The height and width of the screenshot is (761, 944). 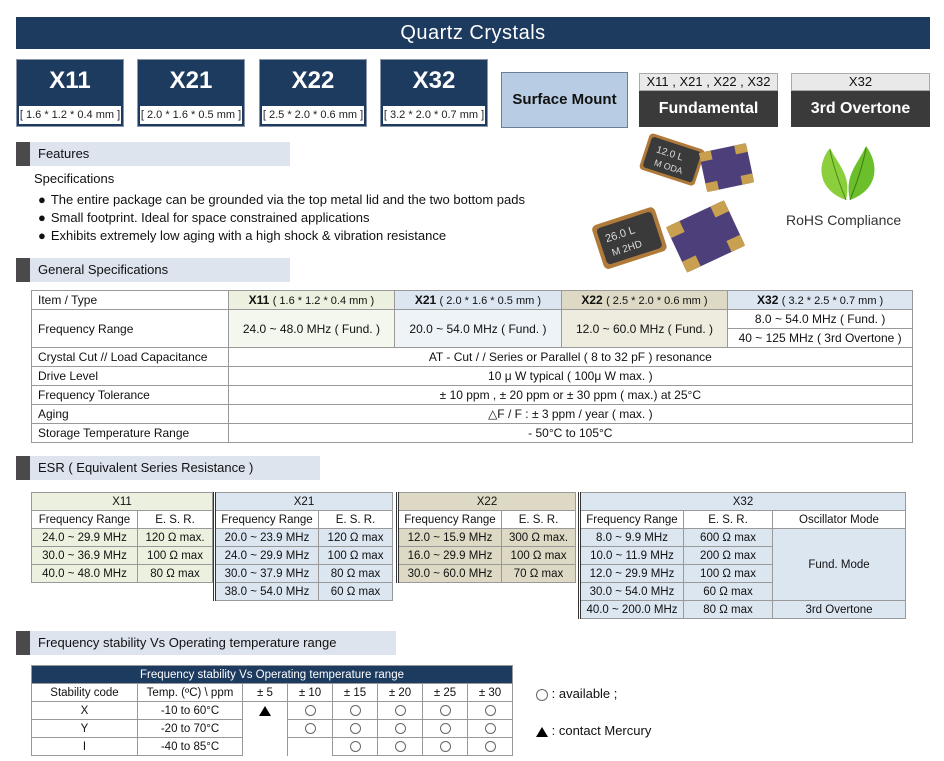 What do you see at coordinates (266, 573) in the screenshot?
I see `freq-cell: 30.0 ~ 37.9 MHz` at bounding box center [266, 573].